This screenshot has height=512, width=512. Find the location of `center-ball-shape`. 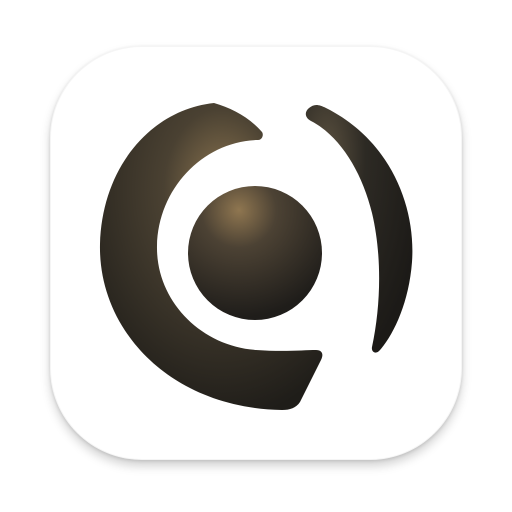

center-ball-shape is located at coordinates (255, 253).